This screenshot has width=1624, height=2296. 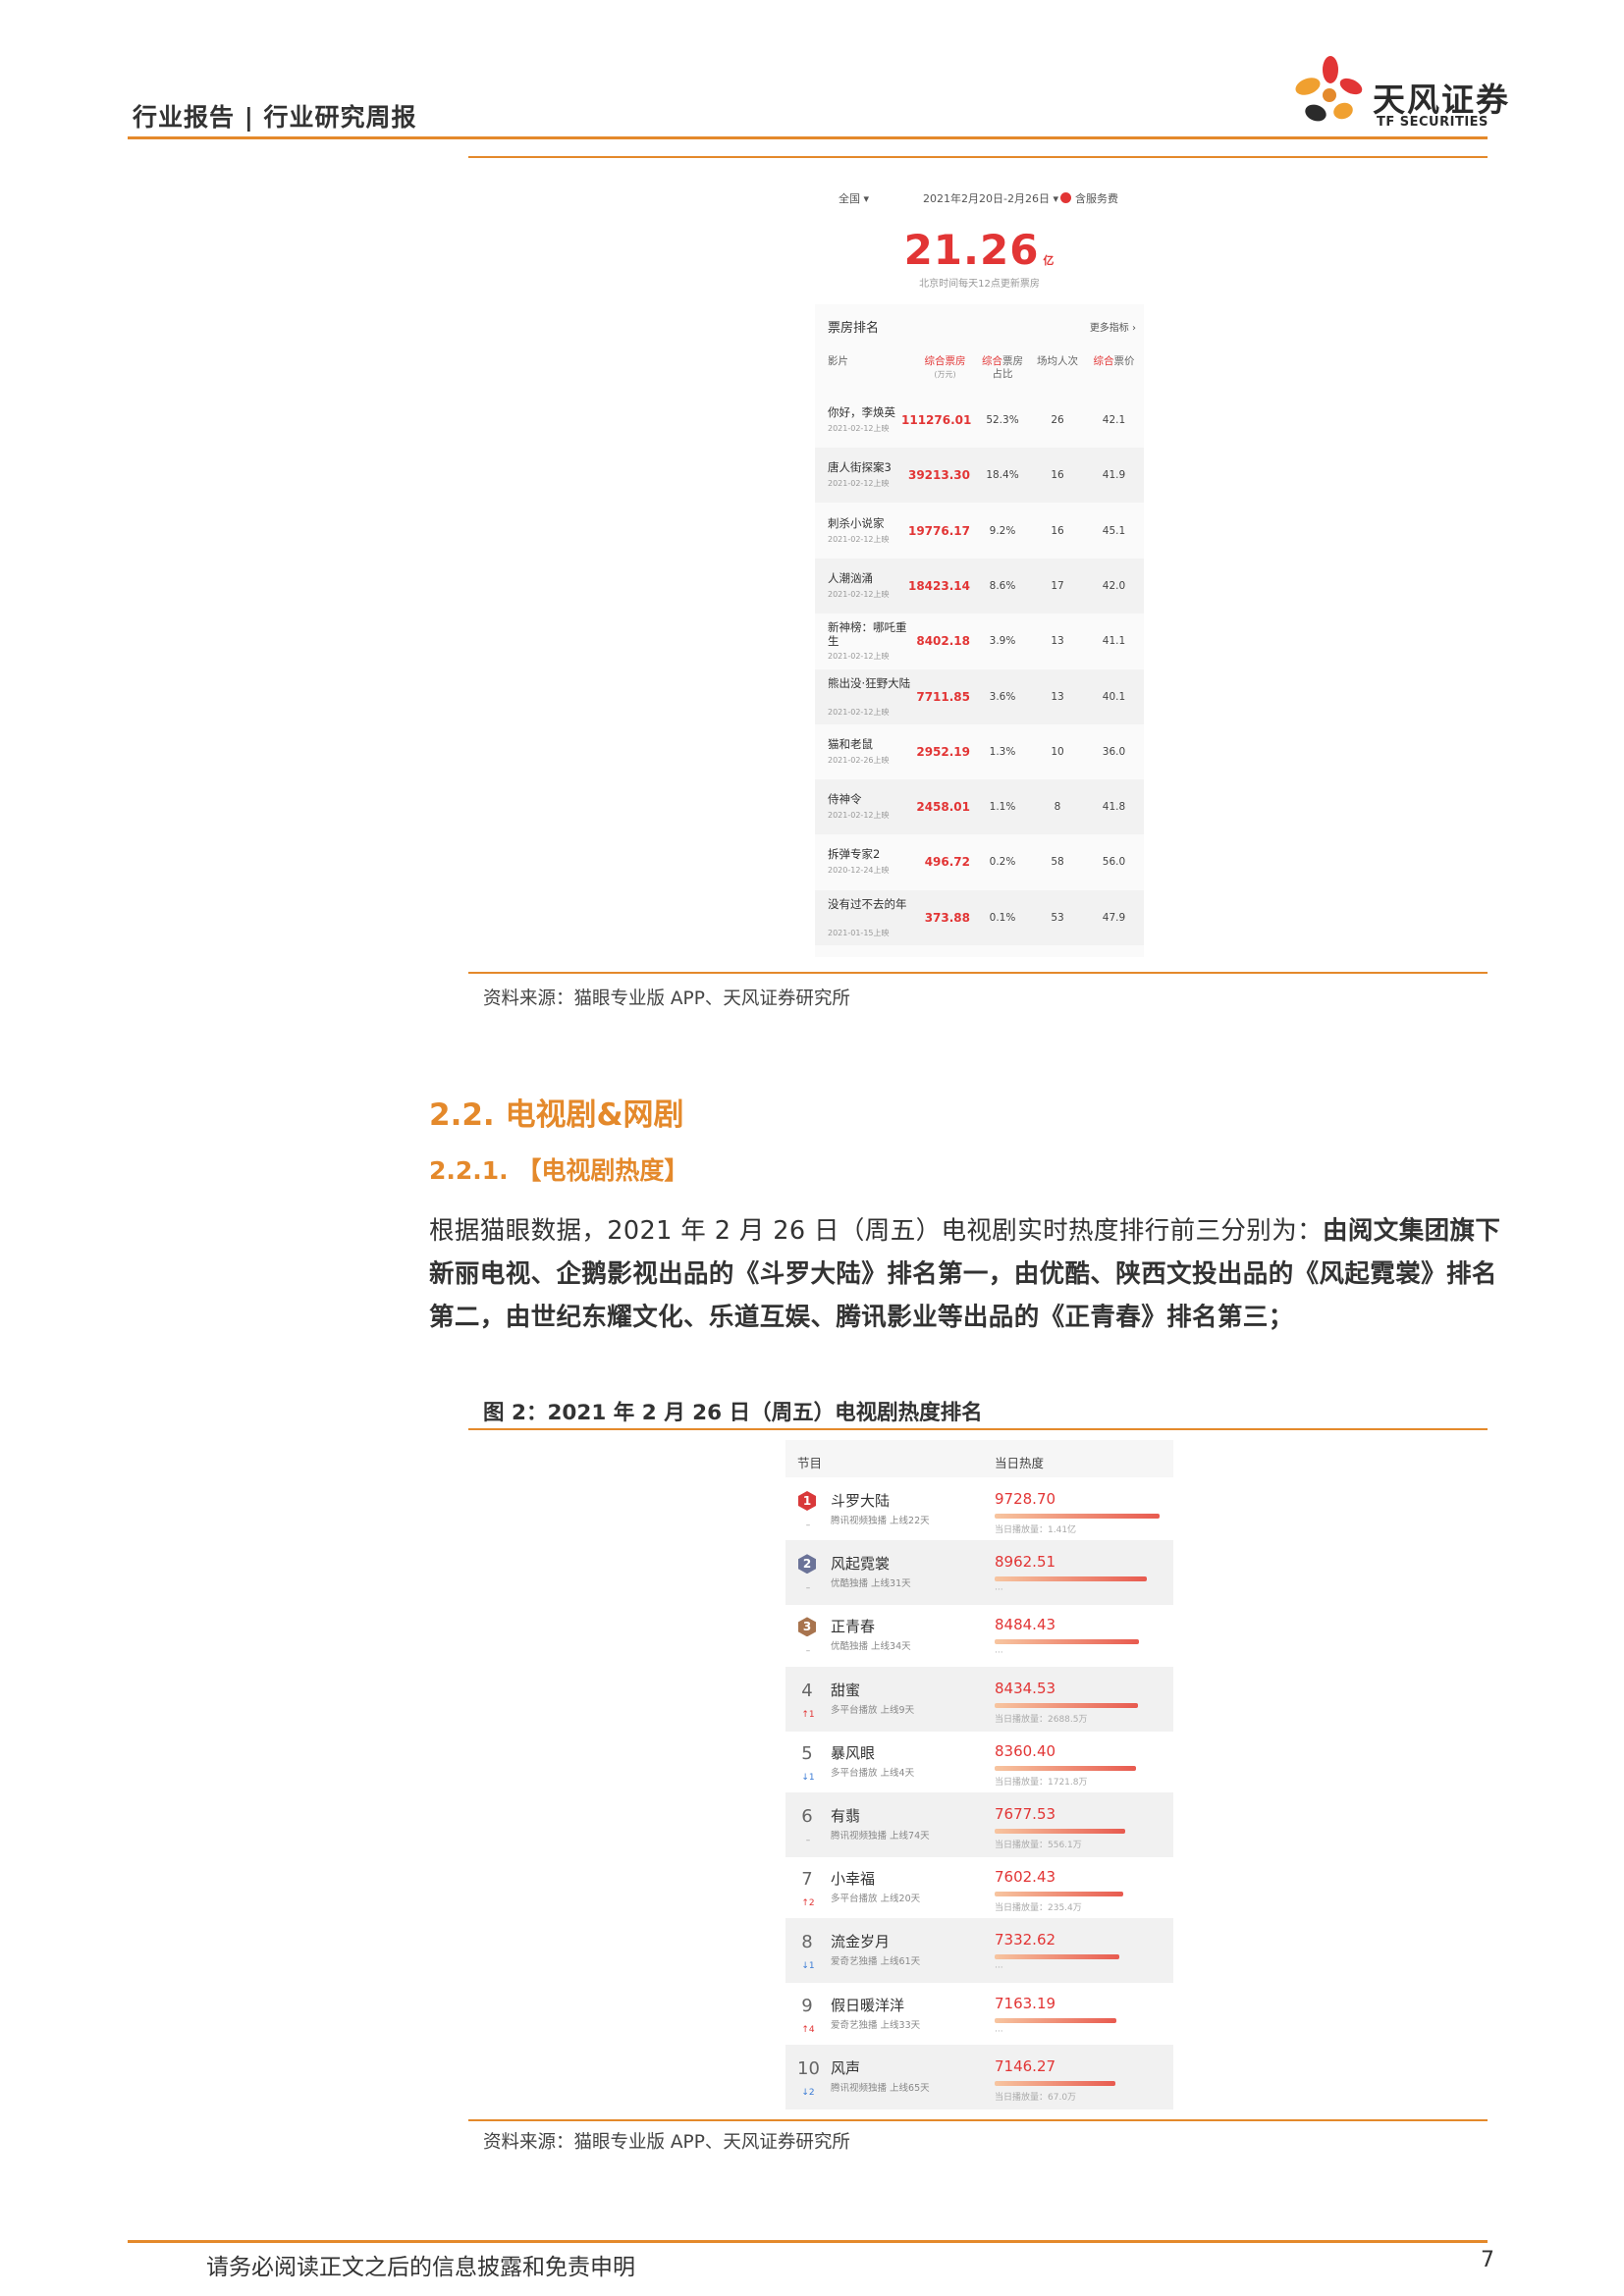 What do you see at coordinates (979, 1699) in the screenshot?
I see `table-row: 4 ↑1 甜蜜 多平台播放 上线9天 8434.53 当日播放量：2688.5万` at bounding box center [979, 1699].